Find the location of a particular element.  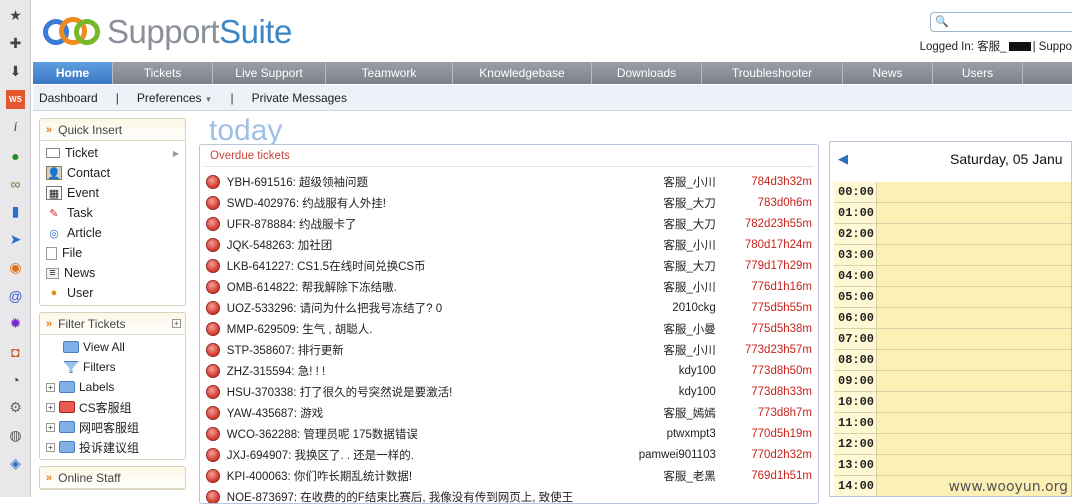

quick-insert-event: ▦Event is located at coordinates (112, 193).